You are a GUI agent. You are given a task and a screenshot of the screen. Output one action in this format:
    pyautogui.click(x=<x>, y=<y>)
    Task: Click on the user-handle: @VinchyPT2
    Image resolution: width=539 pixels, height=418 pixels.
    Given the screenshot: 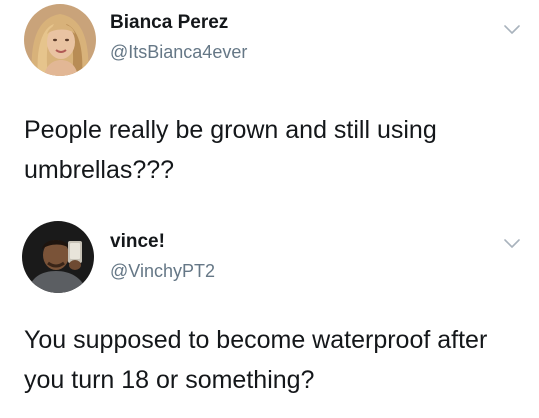 What is the action you would take?
    pyautogui.click(x=162, y=271)
    